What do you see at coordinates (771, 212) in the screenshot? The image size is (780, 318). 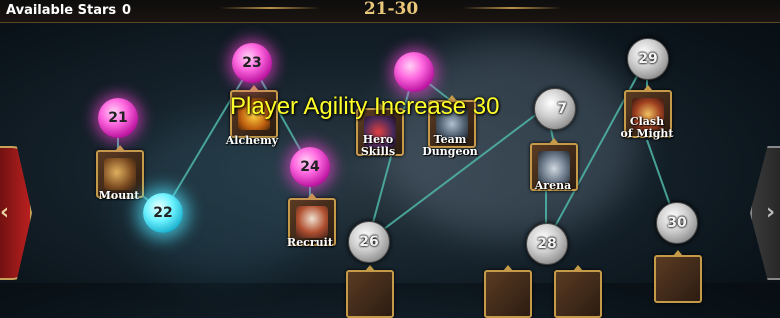 I see `chevron-right-icon: ›` at bounding box center [771, 212].